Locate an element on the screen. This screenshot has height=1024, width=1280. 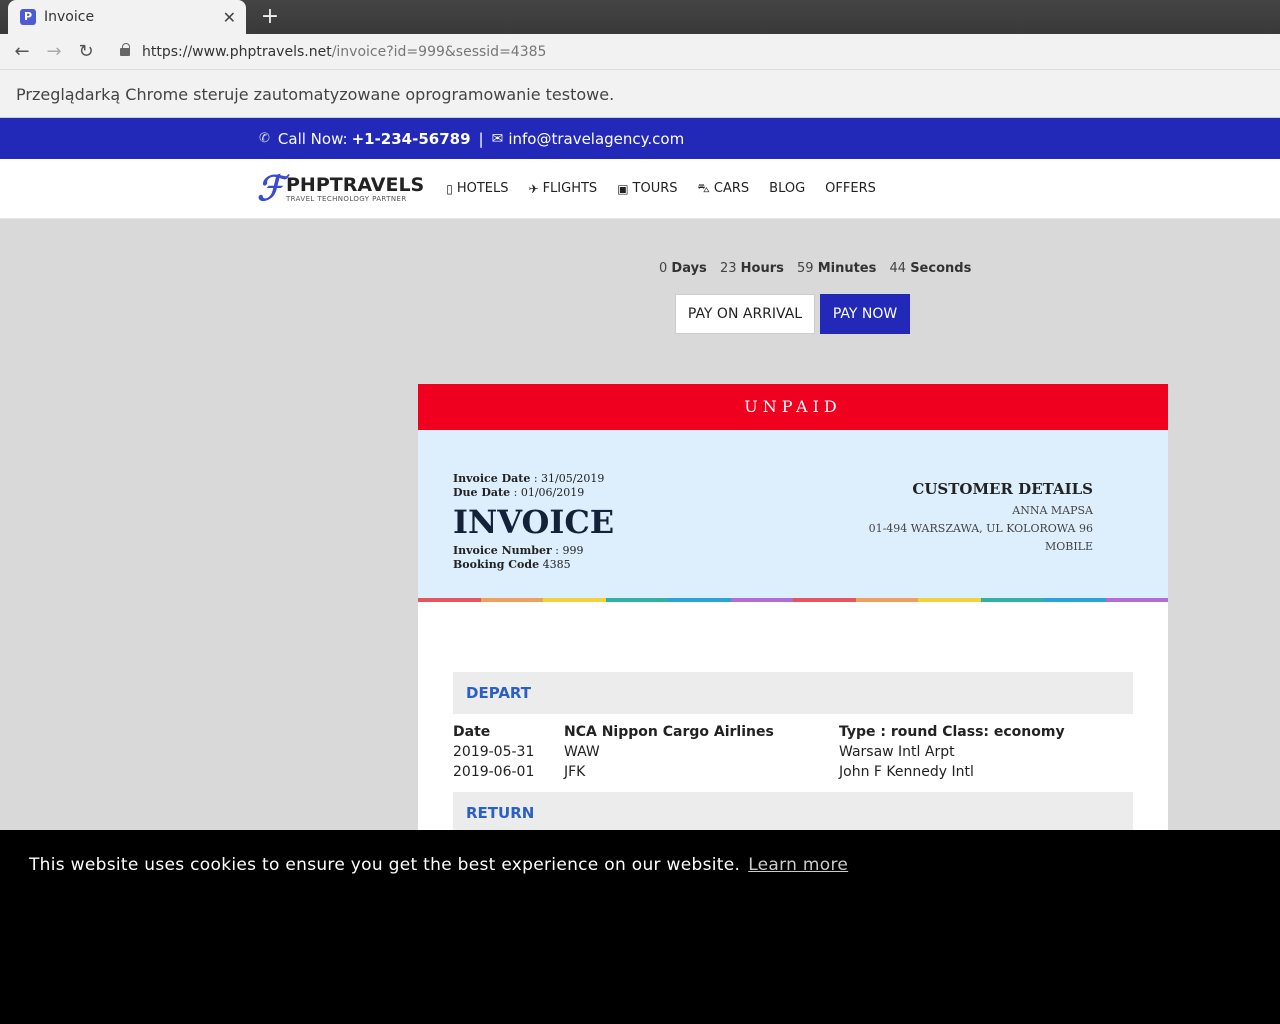
invoice-title: INVOICE is located at coordinates (534, 522).